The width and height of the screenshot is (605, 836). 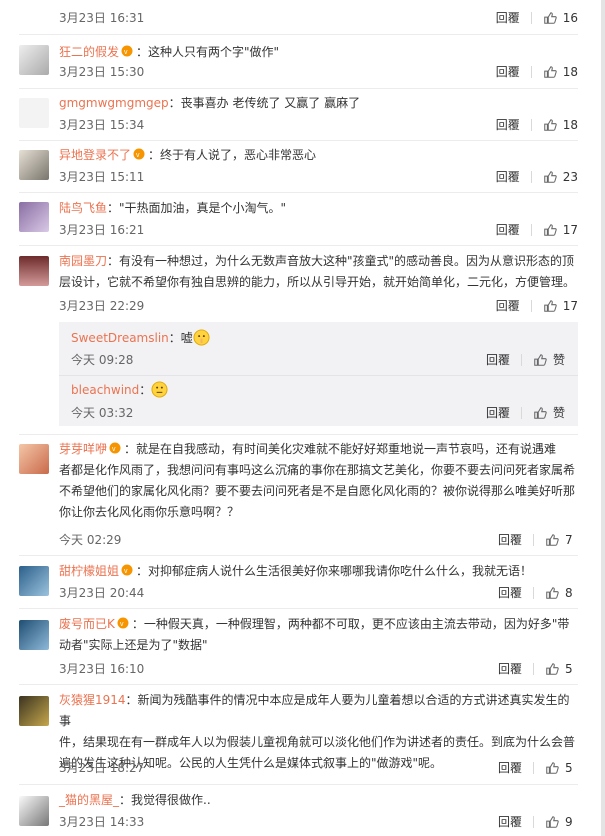 What do you see at coordinates (318, 540) in the screenshot?
I see `comment-meta: 今天 02:29 回覆 7` at bounding box center [318, 540].